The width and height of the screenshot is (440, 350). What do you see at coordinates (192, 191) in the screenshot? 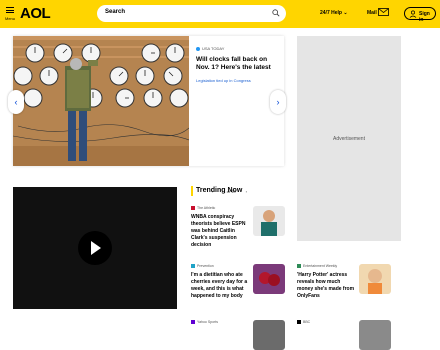
I see `trending-accent-bar` at bounding box center [192, 191].